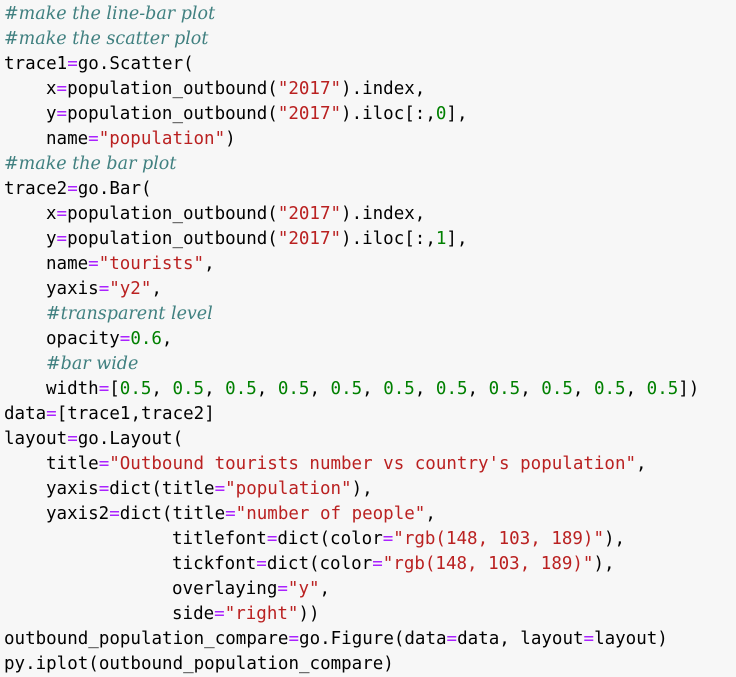 The image size is (736, 677). What do you see at coordinates (78, 514) in the screenshot?
I see `code-text: yaxis2` at bounding box center [78, 514].